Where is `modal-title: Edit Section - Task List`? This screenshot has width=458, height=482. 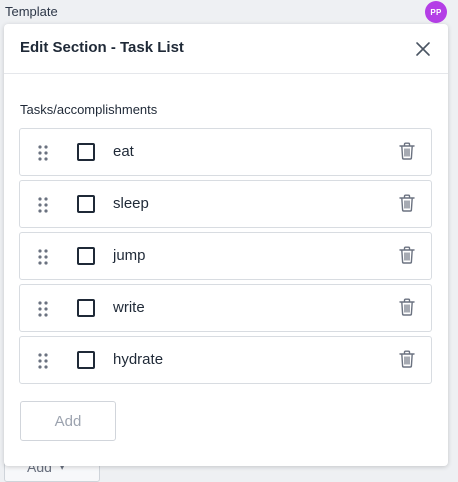
modal-title: Edit Section - Task List is located at coordinates (102, 47).